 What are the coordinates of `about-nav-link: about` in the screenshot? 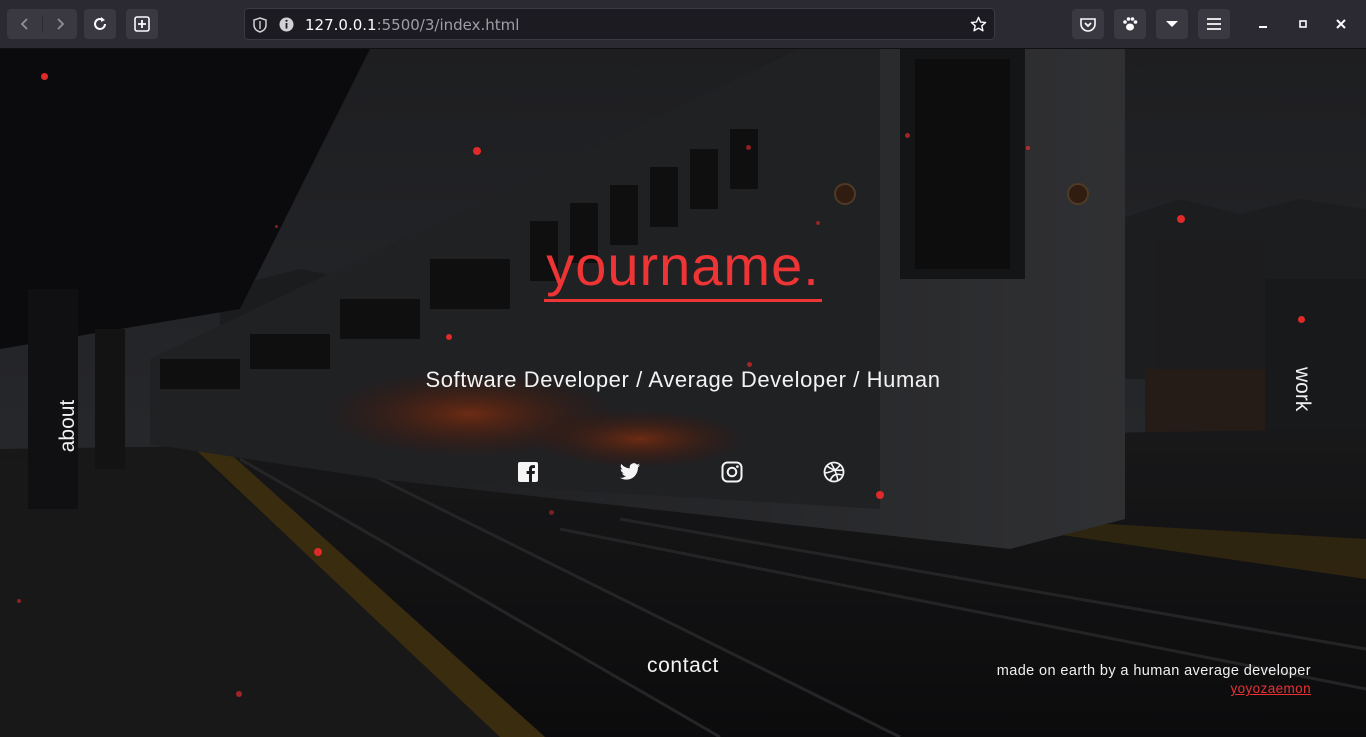 It's located at (70, 424).